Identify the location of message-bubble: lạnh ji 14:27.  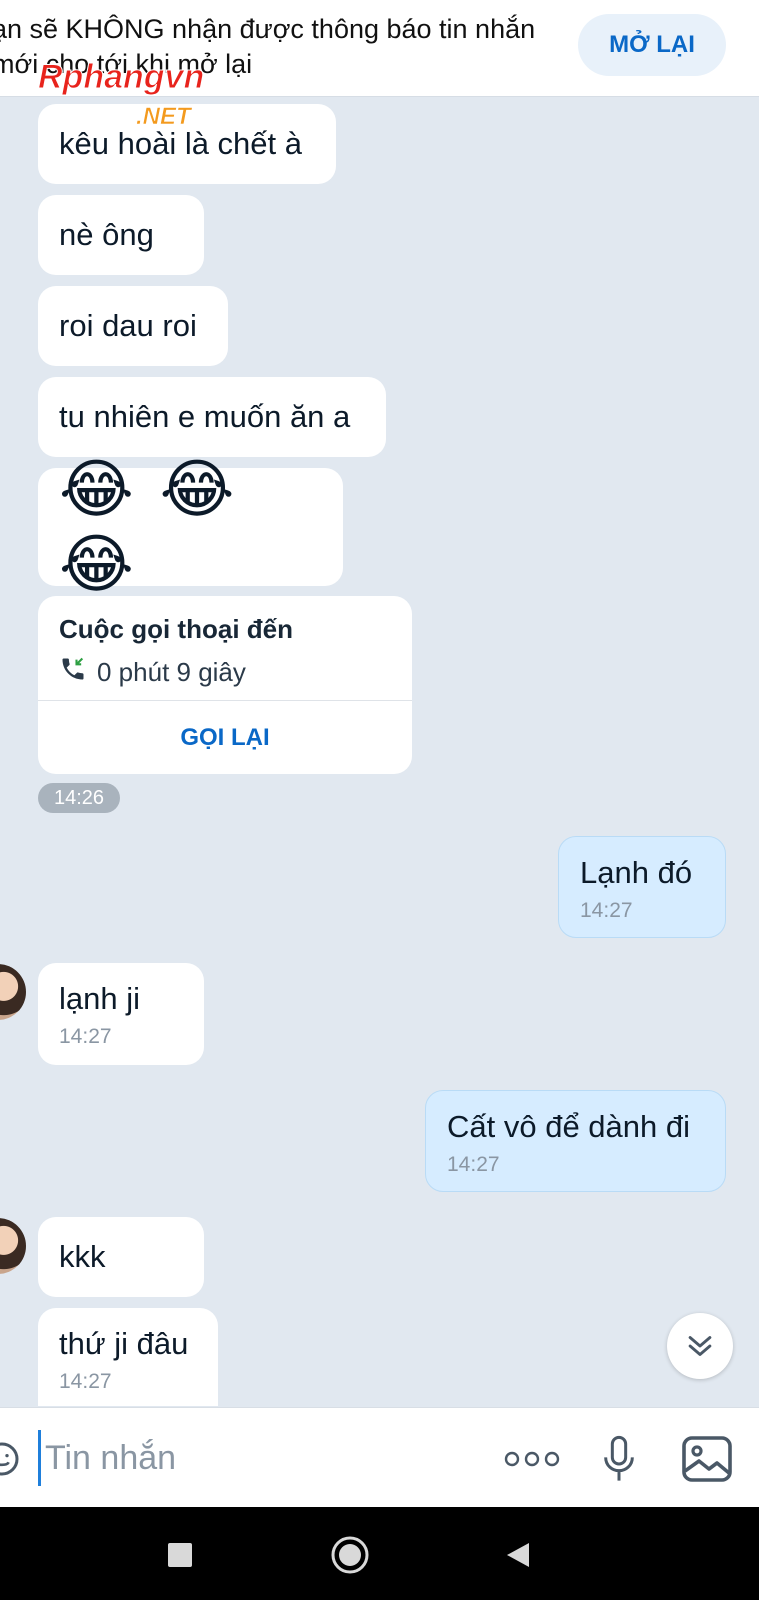
(121, 1014).